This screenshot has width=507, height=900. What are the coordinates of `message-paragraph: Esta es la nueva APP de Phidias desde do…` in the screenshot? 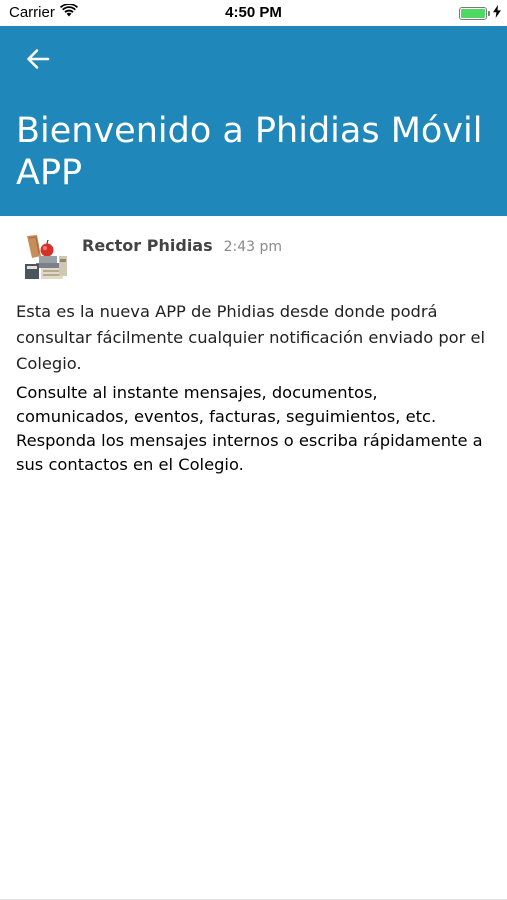 It's located at (251, 337).